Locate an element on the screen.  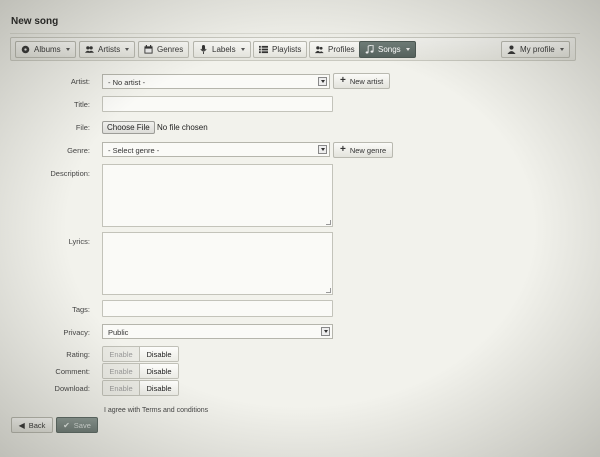
new-artist-button: + New artist is located at coordinates (362, 81).